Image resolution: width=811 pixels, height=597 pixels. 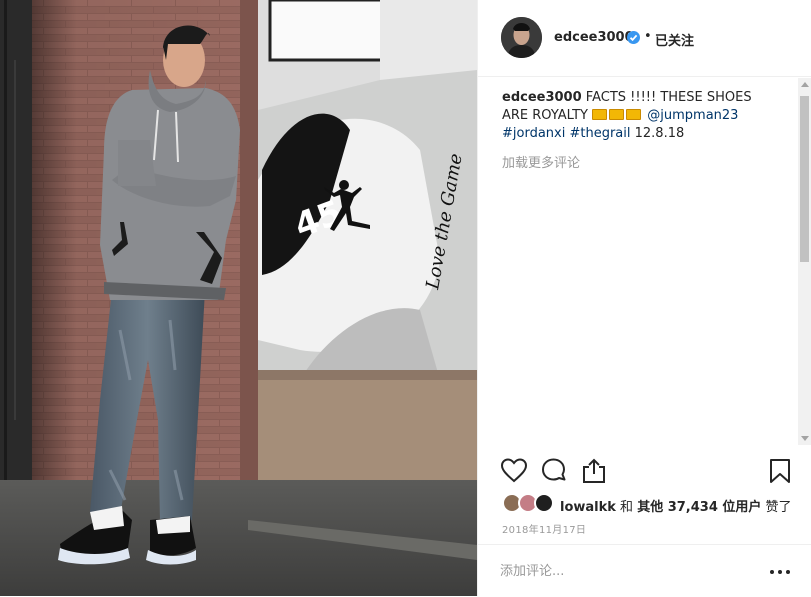 What do you see at coordinates (594, 471) in the screenshot?
I see `share-icon` at bounding box center [594, 471].